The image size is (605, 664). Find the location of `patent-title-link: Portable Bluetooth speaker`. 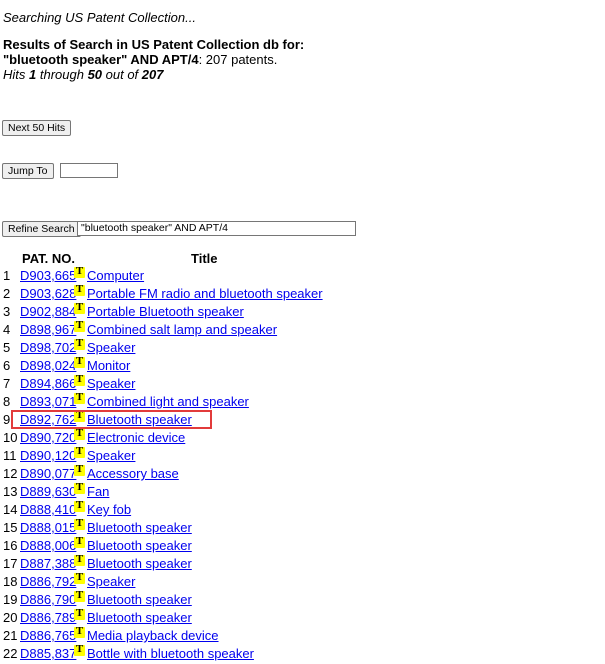

patent-title-link: Portable Bluetooth speaker is located at coordinates (165, 312).